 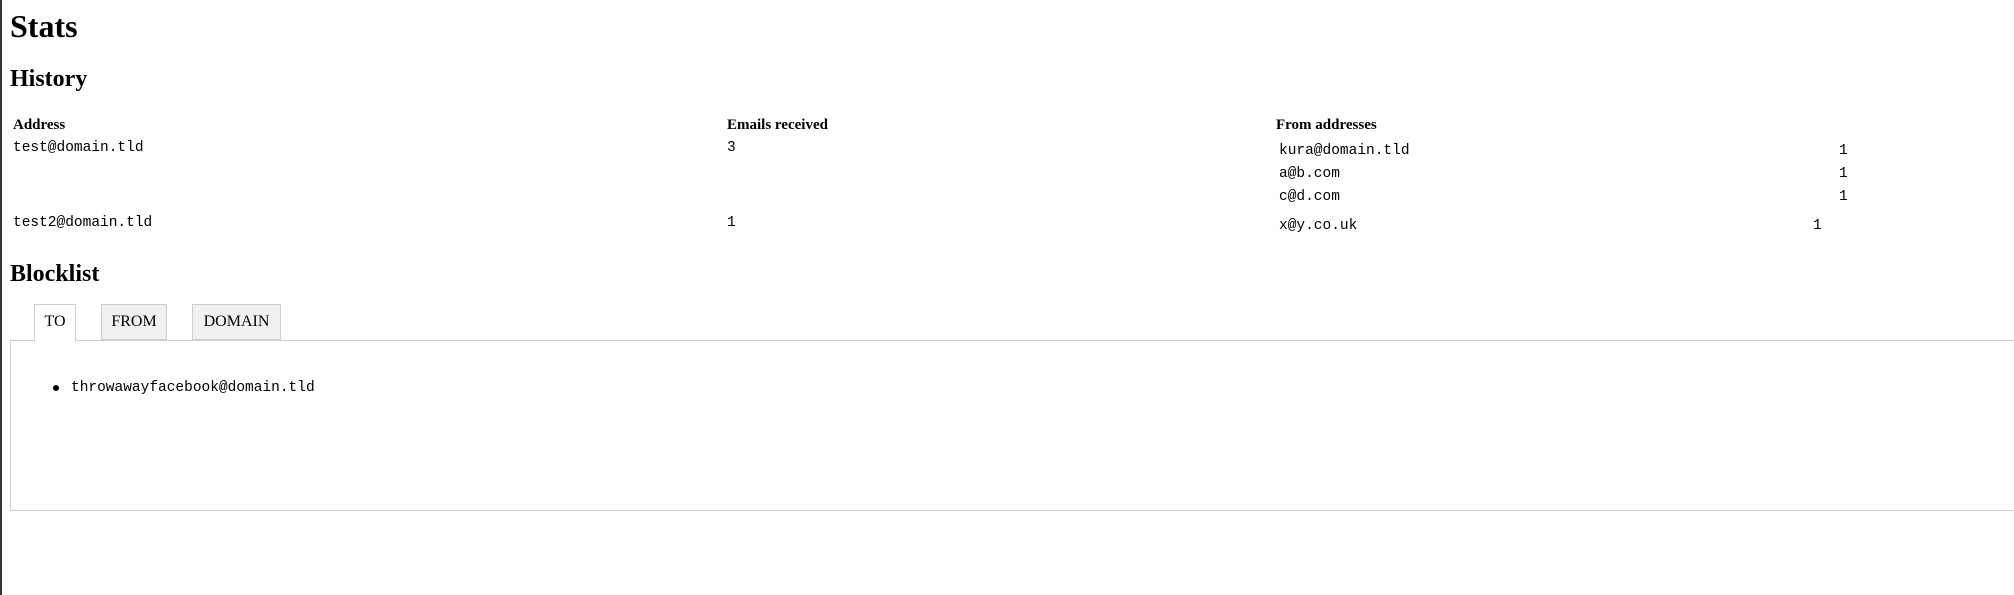 What do you see at coordinates (1309, 197) in the screenshot?
I see `from-address: c@d.com` at bounding box center [1309, 197].